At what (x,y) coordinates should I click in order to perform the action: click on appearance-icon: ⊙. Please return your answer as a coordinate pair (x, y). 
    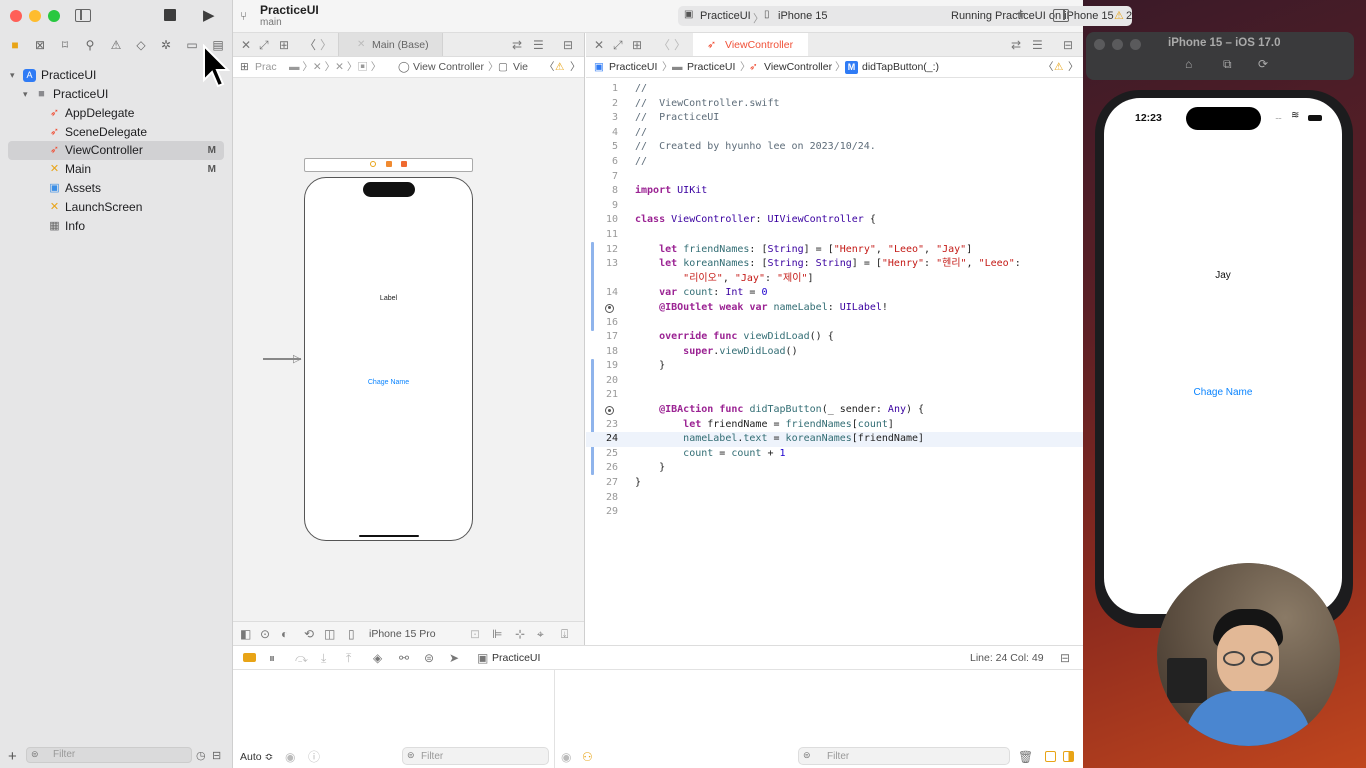
    Looking at the image, I should click on (265, 634).